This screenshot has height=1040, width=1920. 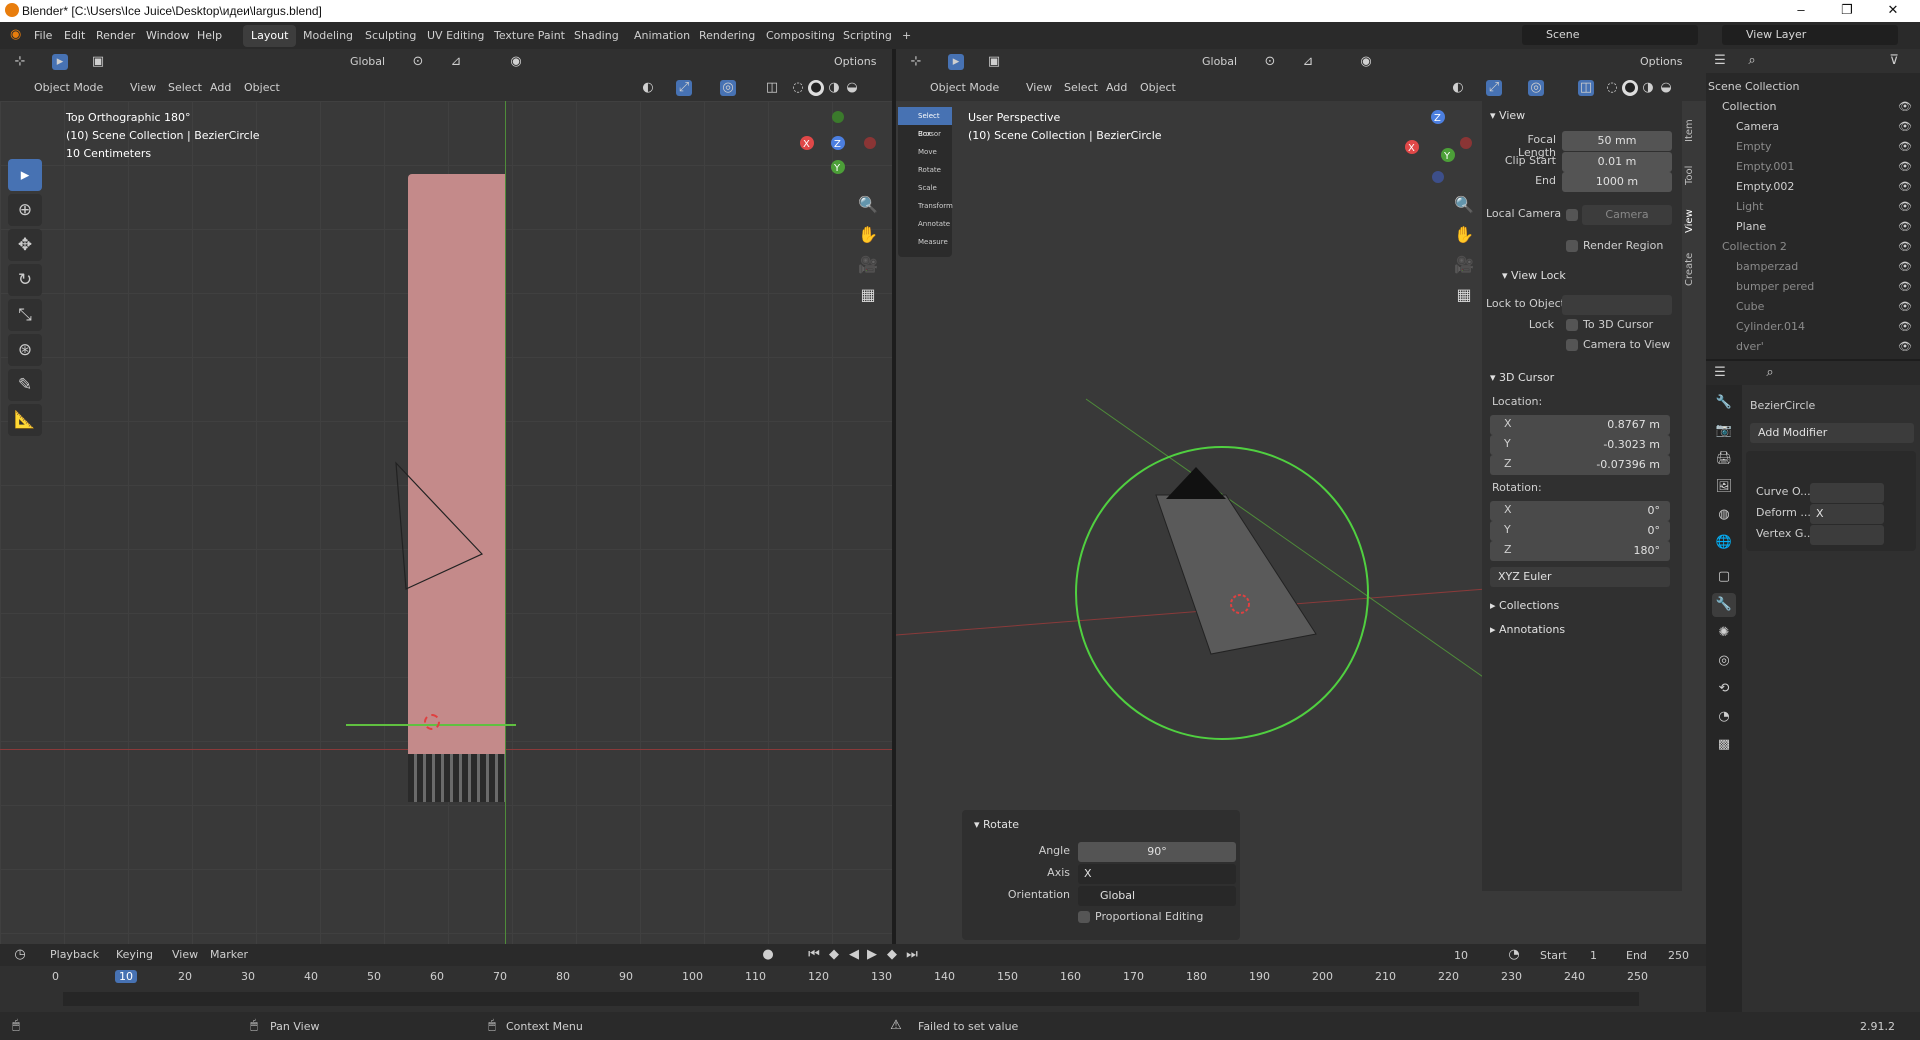 What do you see at coordinates (1893, 11) in the screenshot?
I see `close-button: ✕` at bounding box center [1893, 11].